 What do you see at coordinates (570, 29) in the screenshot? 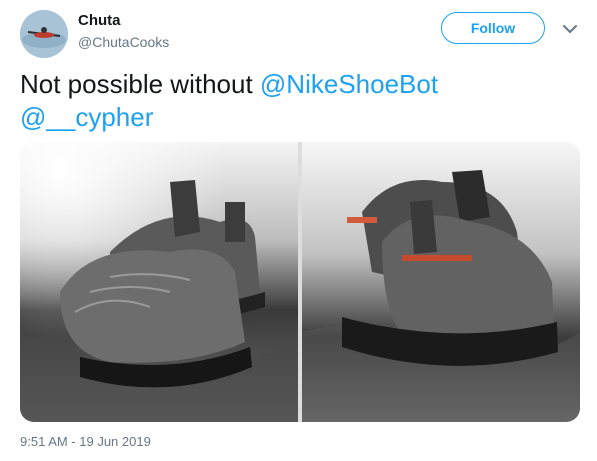
I see `chevron-down-icon` at bounding box center [570, 29].